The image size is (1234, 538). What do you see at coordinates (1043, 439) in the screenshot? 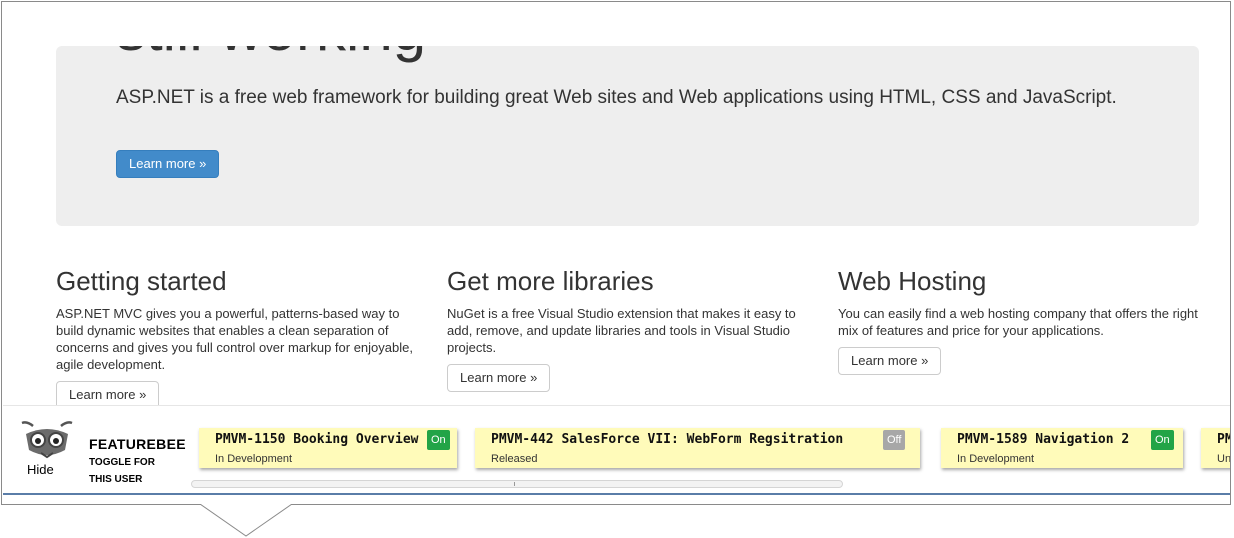
I see `feature-name: PMVM-1589 Navigation 2` at bounding box center [1043, 439].